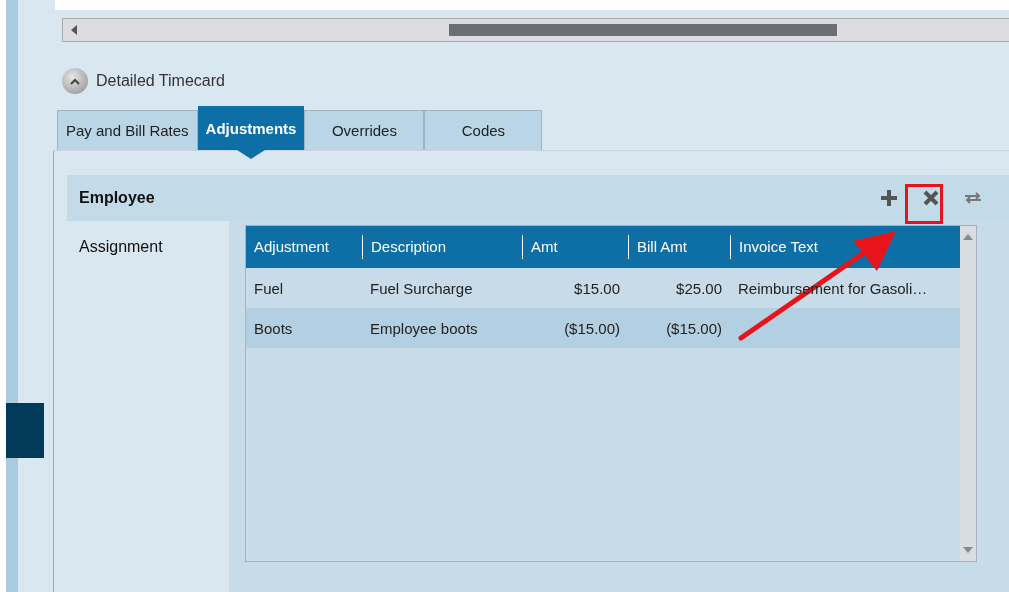 The width and height of the screenshot is (1009, 592). I want to click on tab: Adjustments, so click(251, 132).